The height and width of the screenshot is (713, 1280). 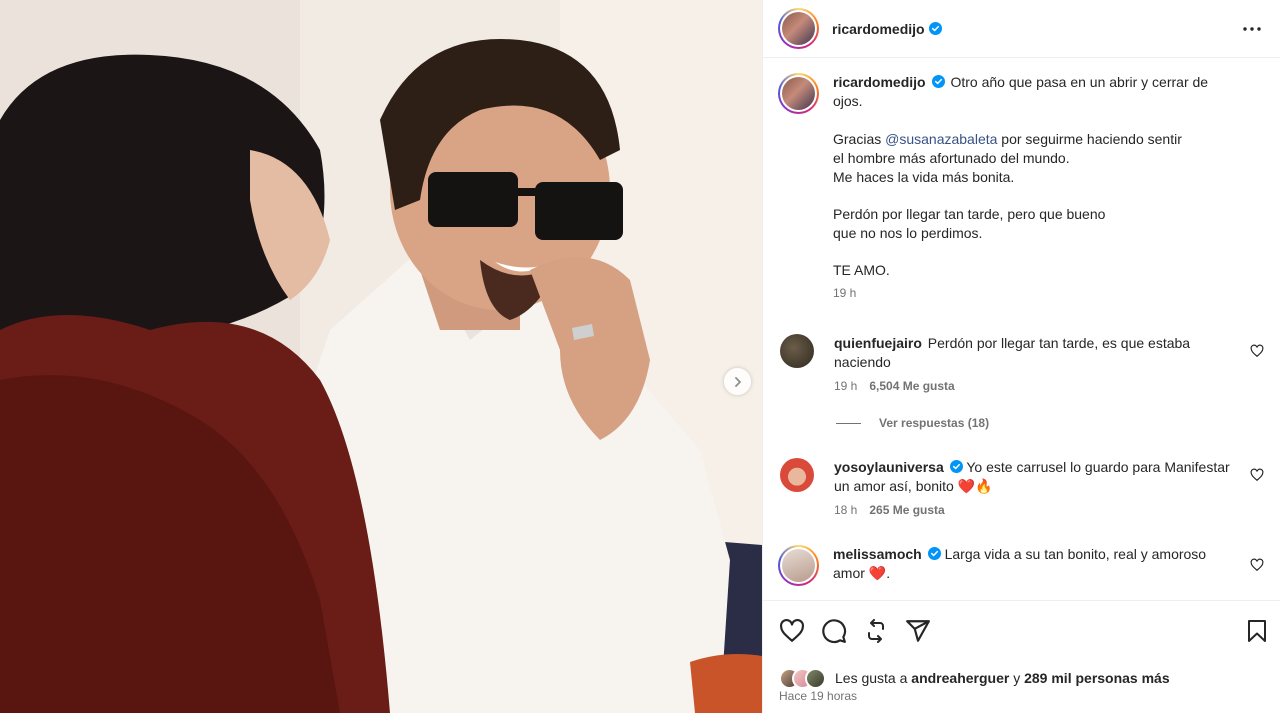 What do you see at coordinates (911, 386) in the screenshot?
I see `comment-likes: 6,504 Me gusta` at bounding box center [911, 386].